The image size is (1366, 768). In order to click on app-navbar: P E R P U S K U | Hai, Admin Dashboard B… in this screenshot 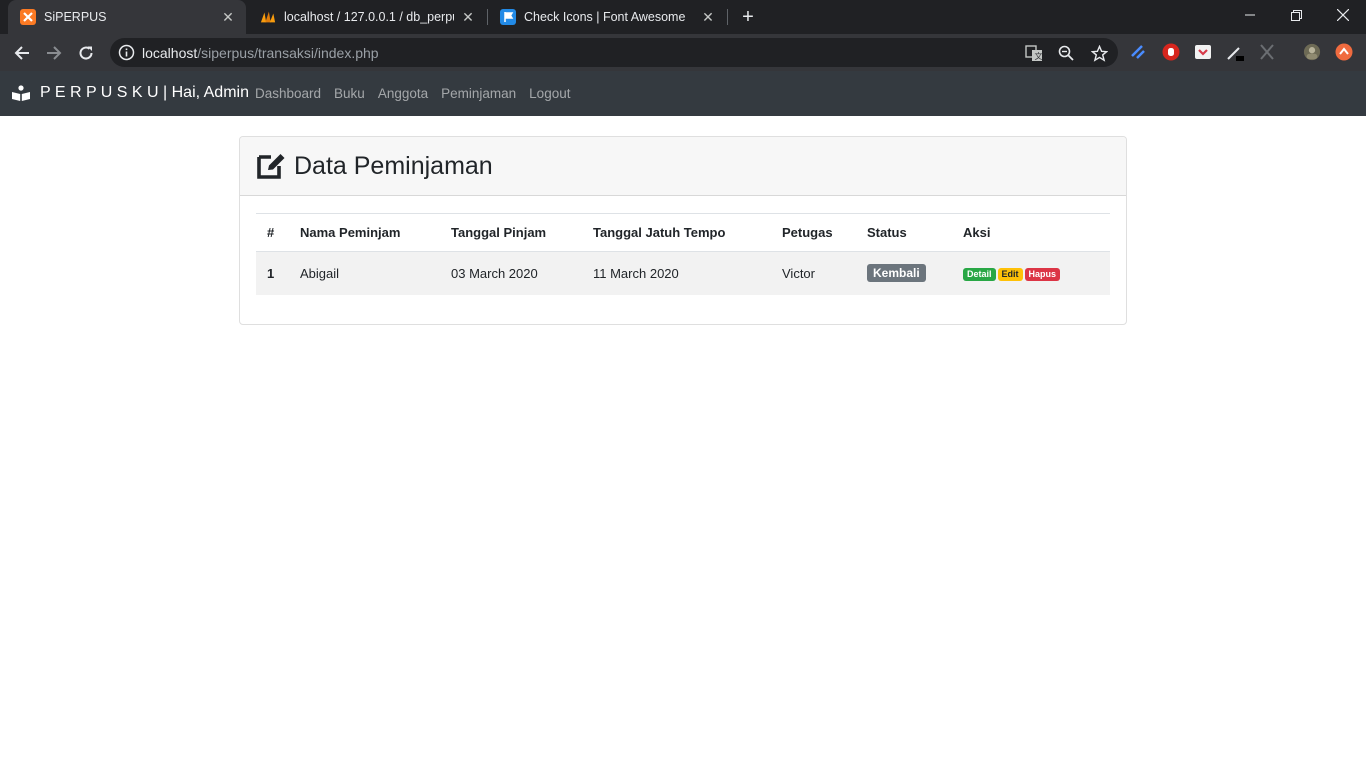, I will do `click(683, 93)`.